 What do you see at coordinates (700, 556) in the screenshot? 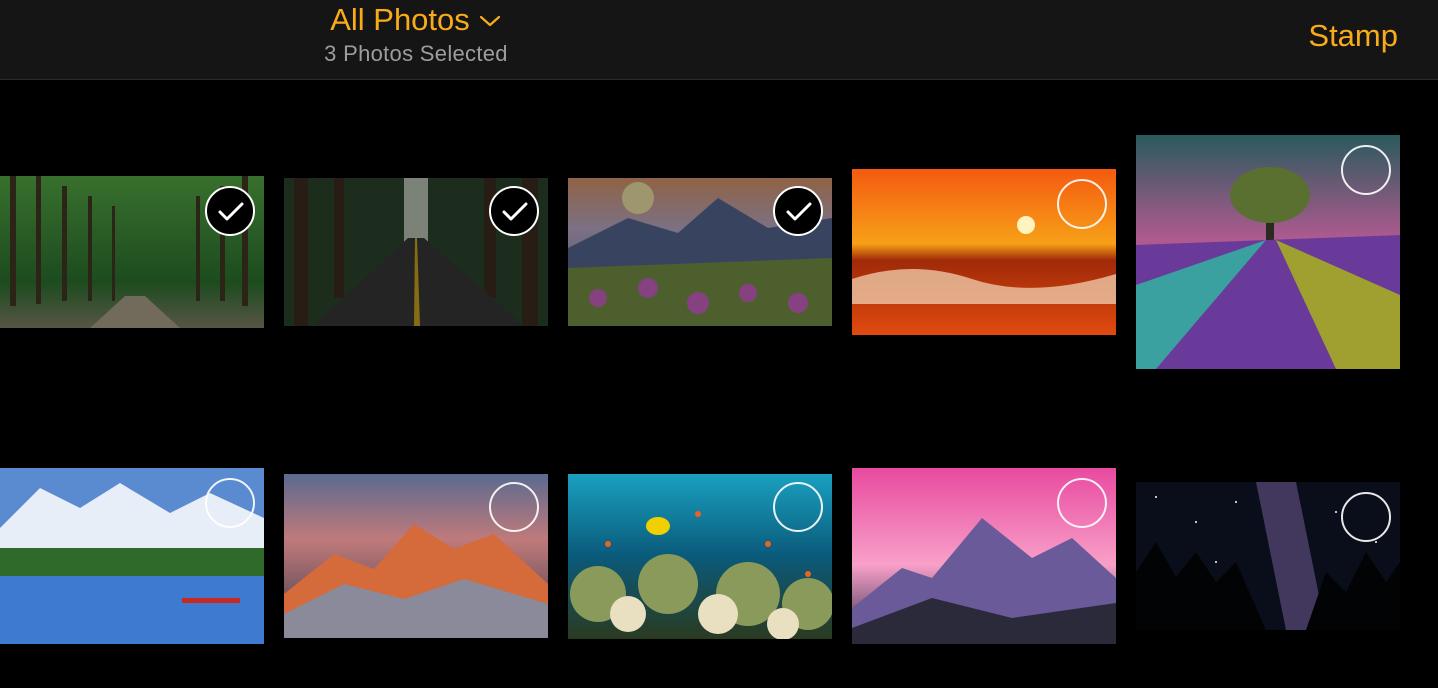
I see `photo-tile-coral-reef` at bounding box center [700, 556].